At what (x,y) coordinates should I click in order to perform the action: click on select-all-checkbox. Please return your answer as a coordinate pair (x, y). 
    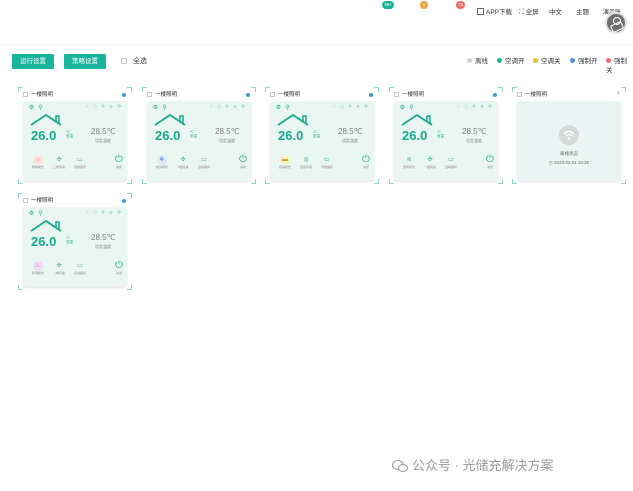
    Looking at the image, I should click on (124, 61).